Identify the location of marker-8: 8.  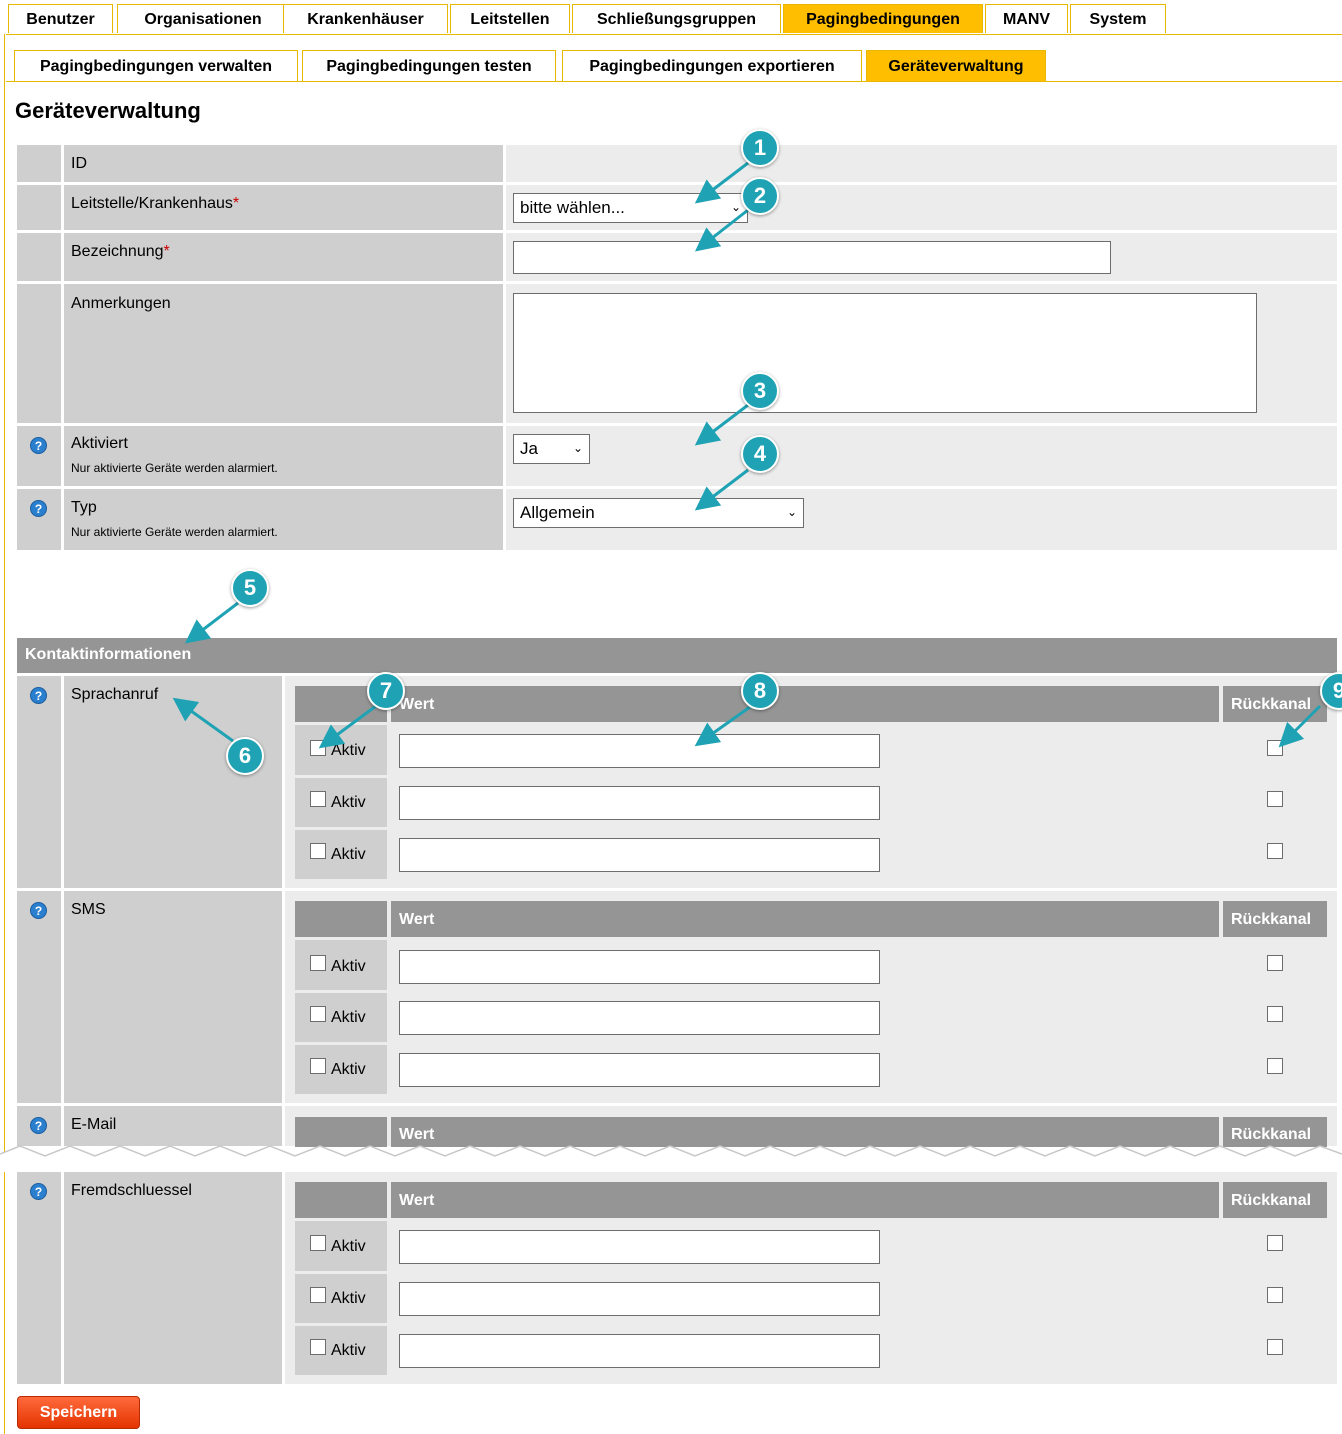
(760, 691).